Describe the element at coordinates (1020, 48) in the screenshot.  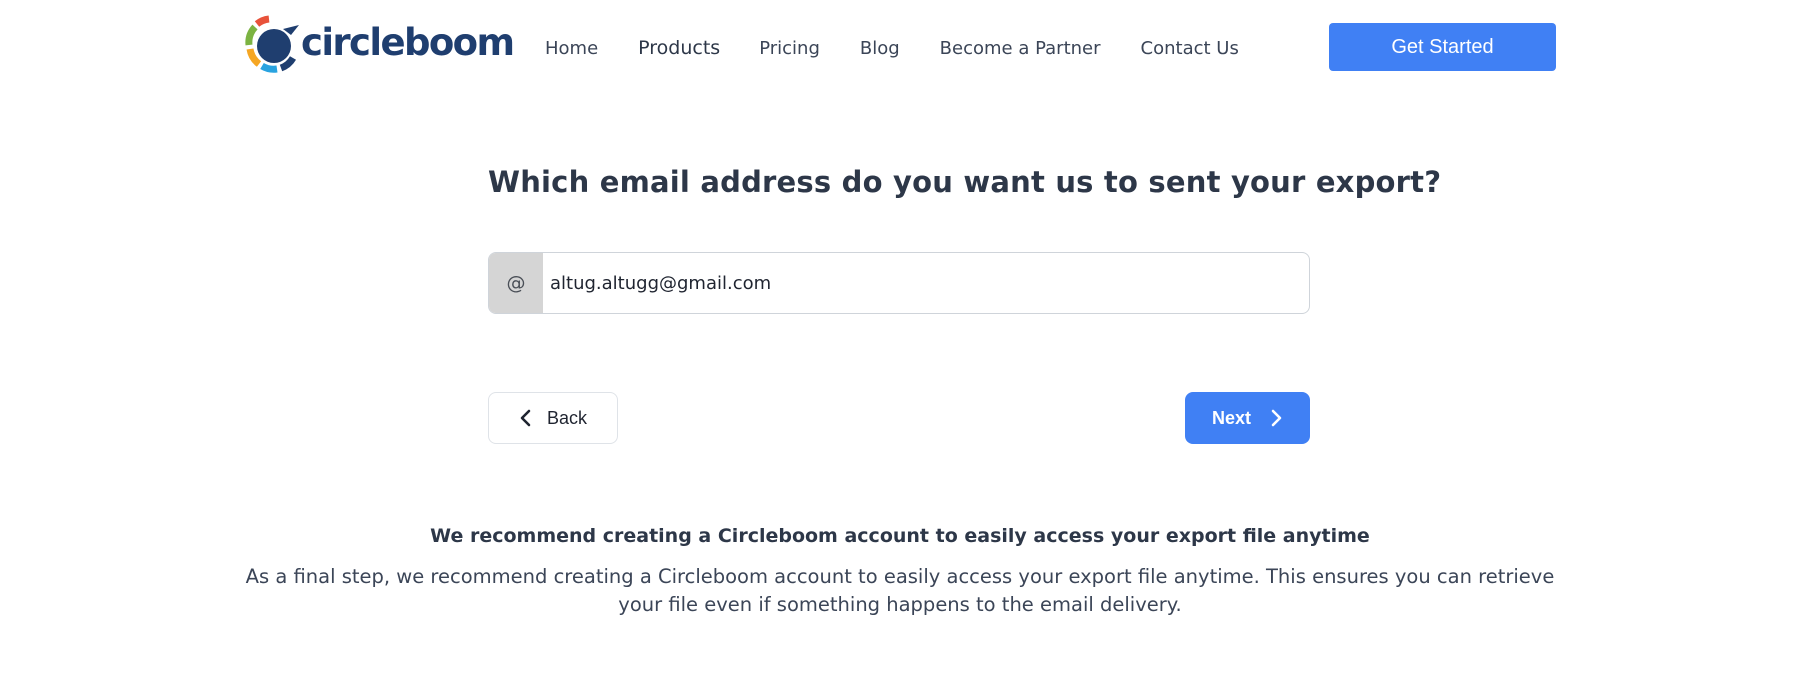
I see `nav-become-partner: Become a Partner` at that location.